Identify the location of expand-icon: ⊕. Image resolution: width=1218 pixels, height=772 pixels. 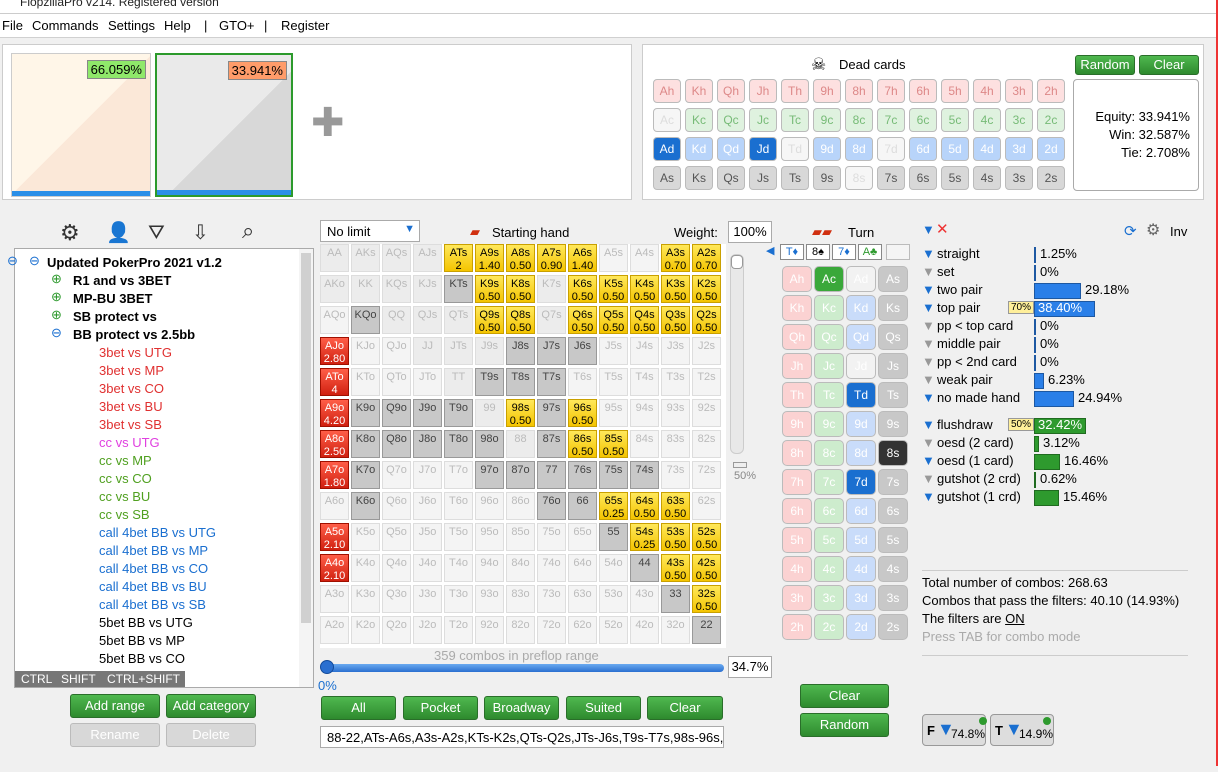
(56, 315).